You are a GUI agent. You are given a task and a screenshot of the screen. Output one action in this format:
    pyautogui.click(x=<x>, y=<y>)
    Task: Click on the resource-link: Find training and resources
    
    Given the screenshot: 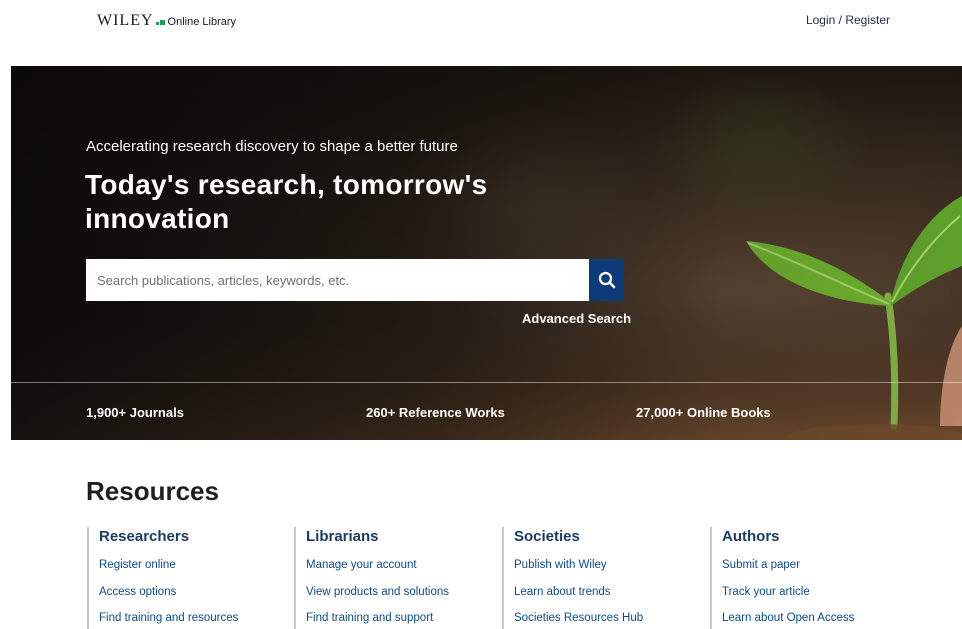 What is the action you would take?
    pyautogui.click(x=193, y=619)
    